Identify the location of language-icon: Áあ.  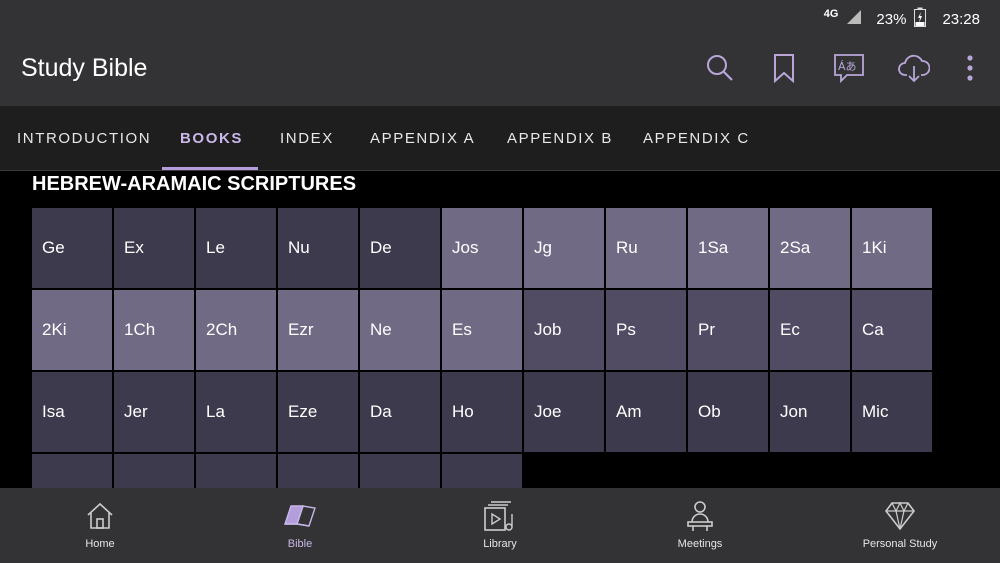
(849, 70).